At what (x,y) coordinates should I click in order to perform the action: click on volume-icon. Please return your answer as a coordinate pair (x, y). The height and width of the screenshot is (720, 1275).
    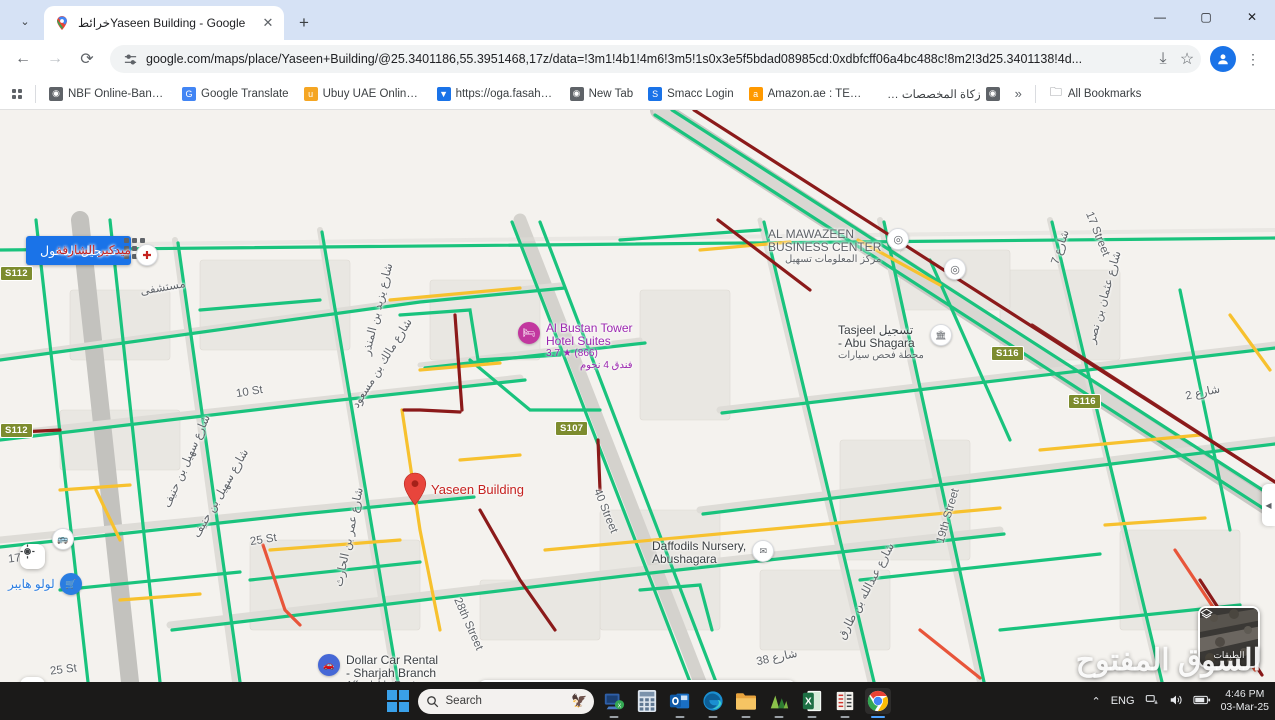
    Looking at the image, I should click on (1176, 701).